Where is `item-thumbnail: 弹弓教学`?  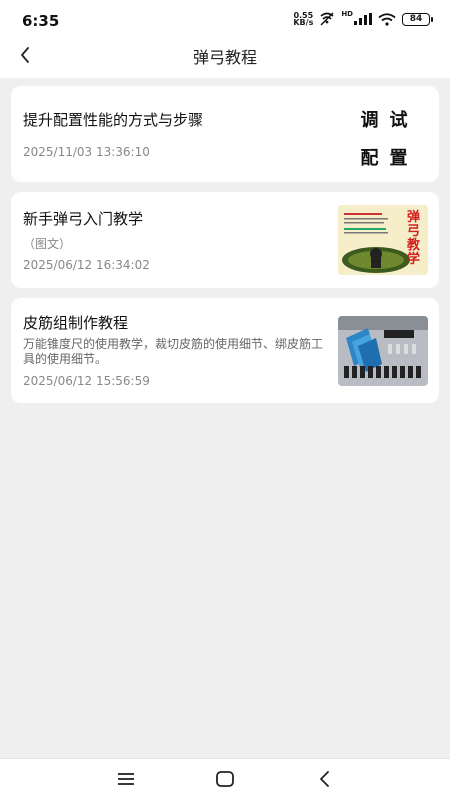
item-thumbnail: 弹弓教学 is located at coordinates (383, 240).